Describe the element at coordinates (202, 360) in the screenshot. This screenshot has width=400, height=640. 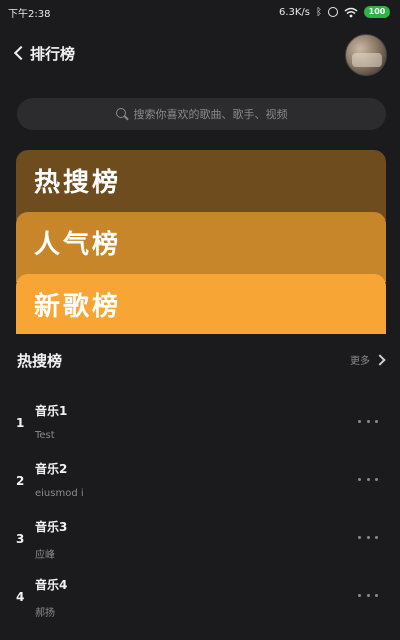
I see `section-header: 热搜榜 更多` at that location.